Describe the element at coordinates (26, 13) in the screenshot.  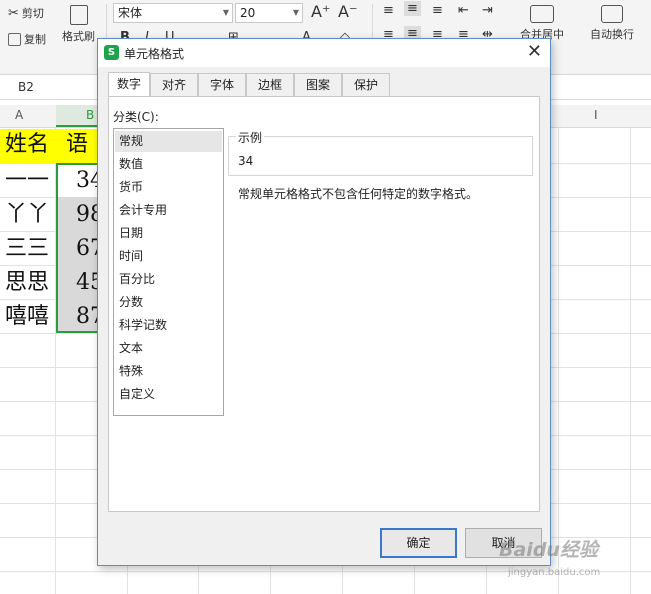
I see `cut-button: ✂ 剪切` at that location.